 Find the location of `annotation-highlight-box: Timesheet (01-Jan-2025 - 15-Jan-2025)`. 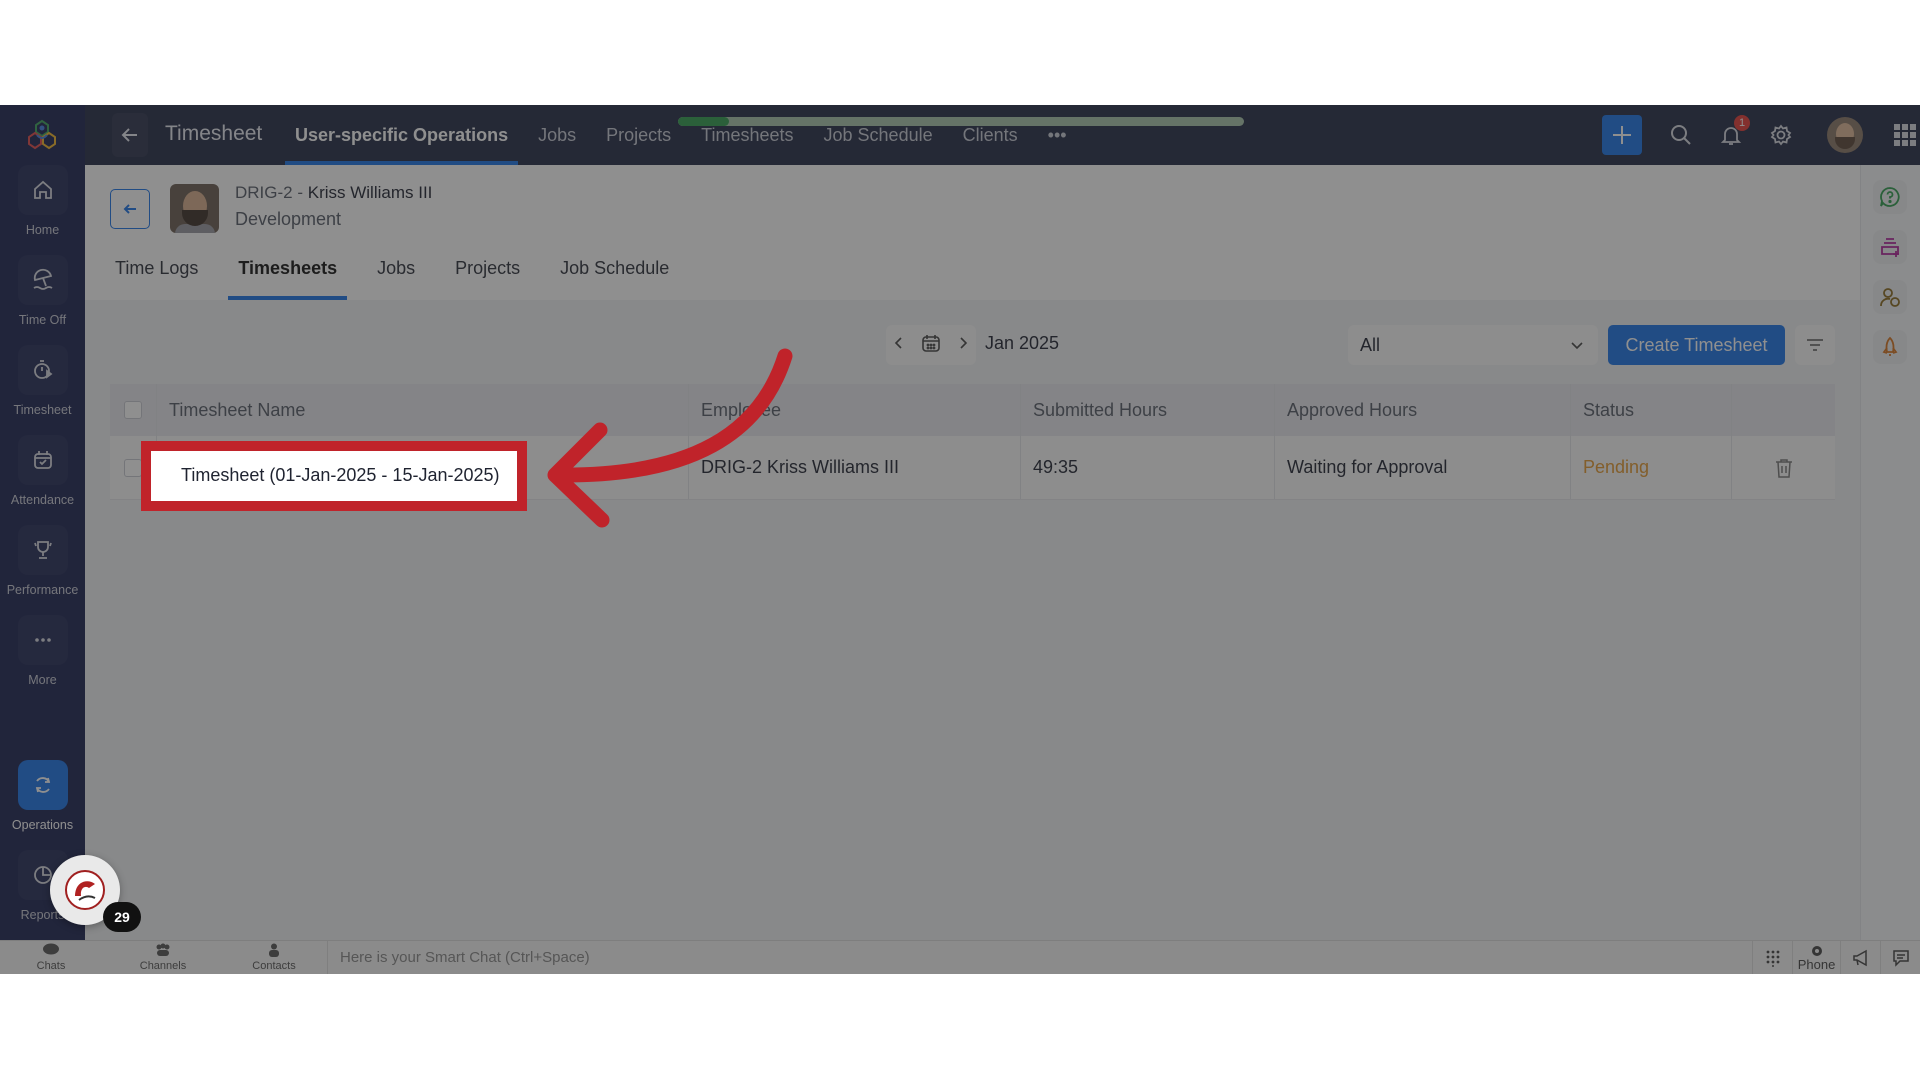

annotation-highlight-box: Timesheet (01-Jan-2025 - 15-Jan-2025) is located at coordinates (334, 476).